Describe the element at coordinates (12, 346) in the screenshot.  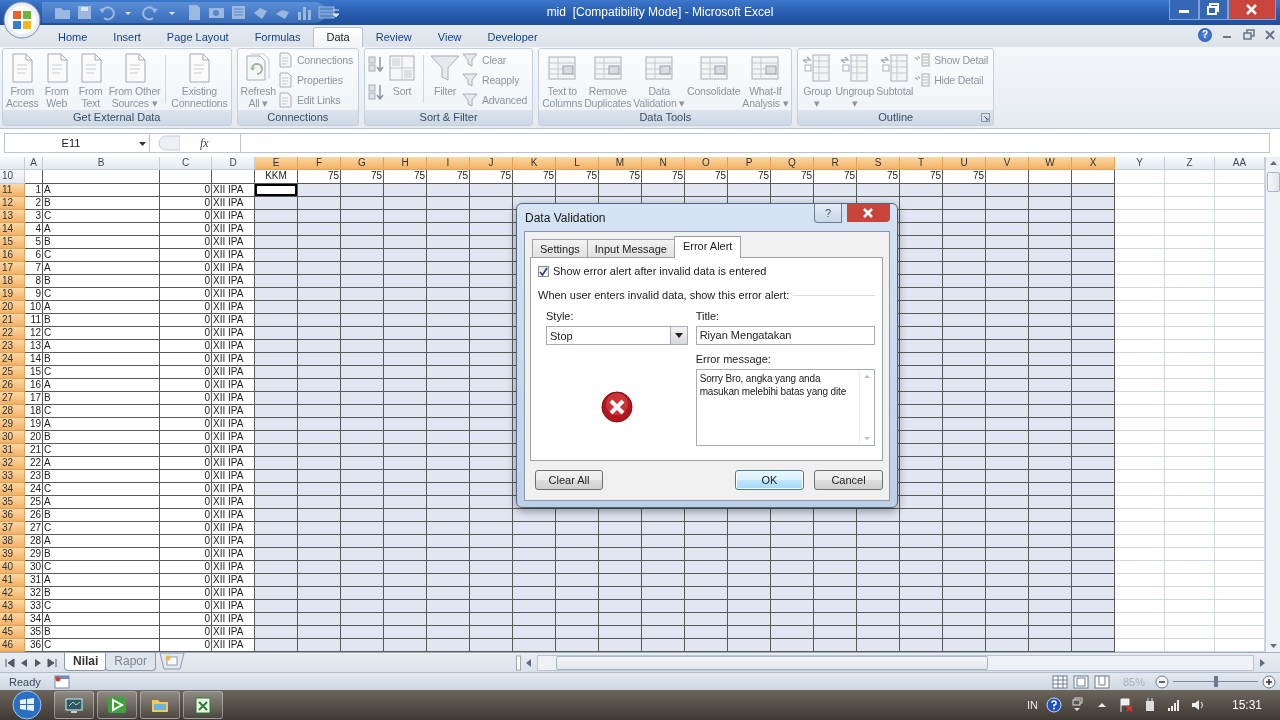
I see `row-header: 23` at that location.